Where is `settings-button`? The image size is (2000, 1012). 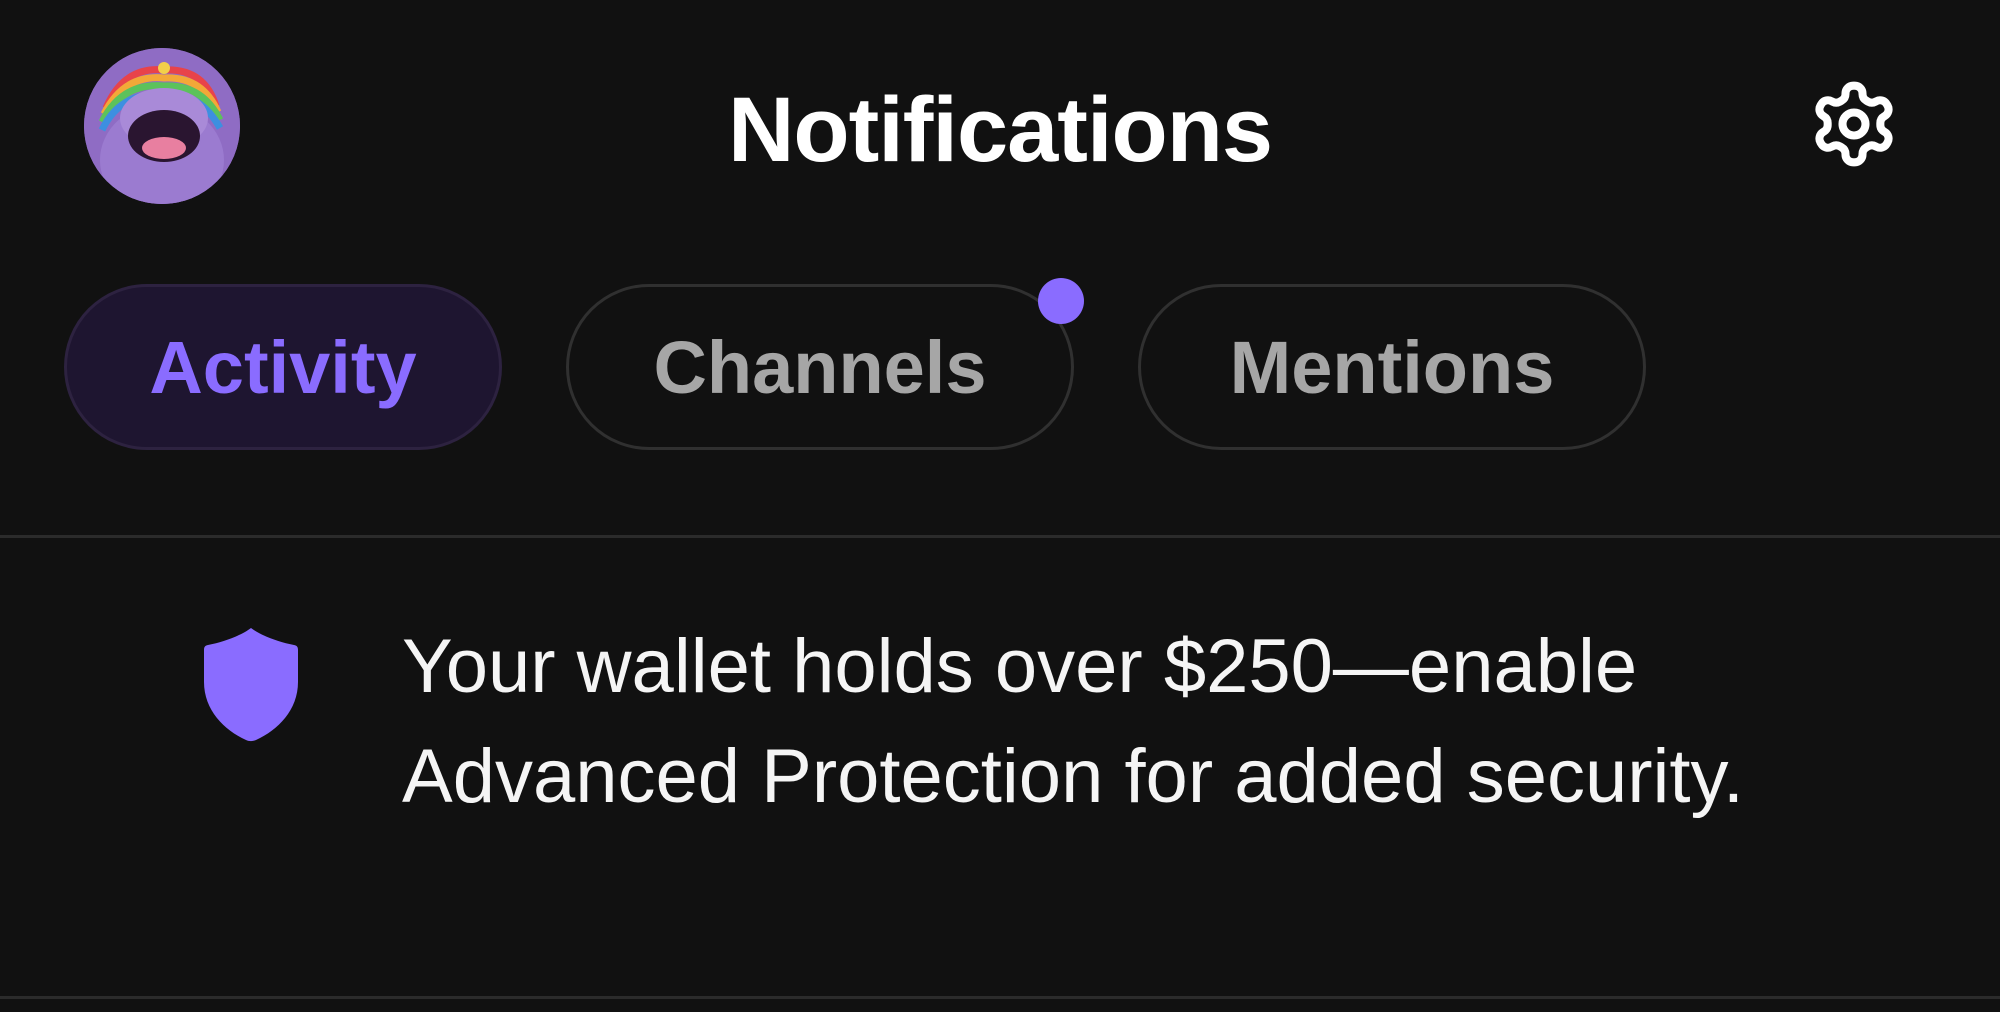
settings-button is located at coordinates (1854, 124).